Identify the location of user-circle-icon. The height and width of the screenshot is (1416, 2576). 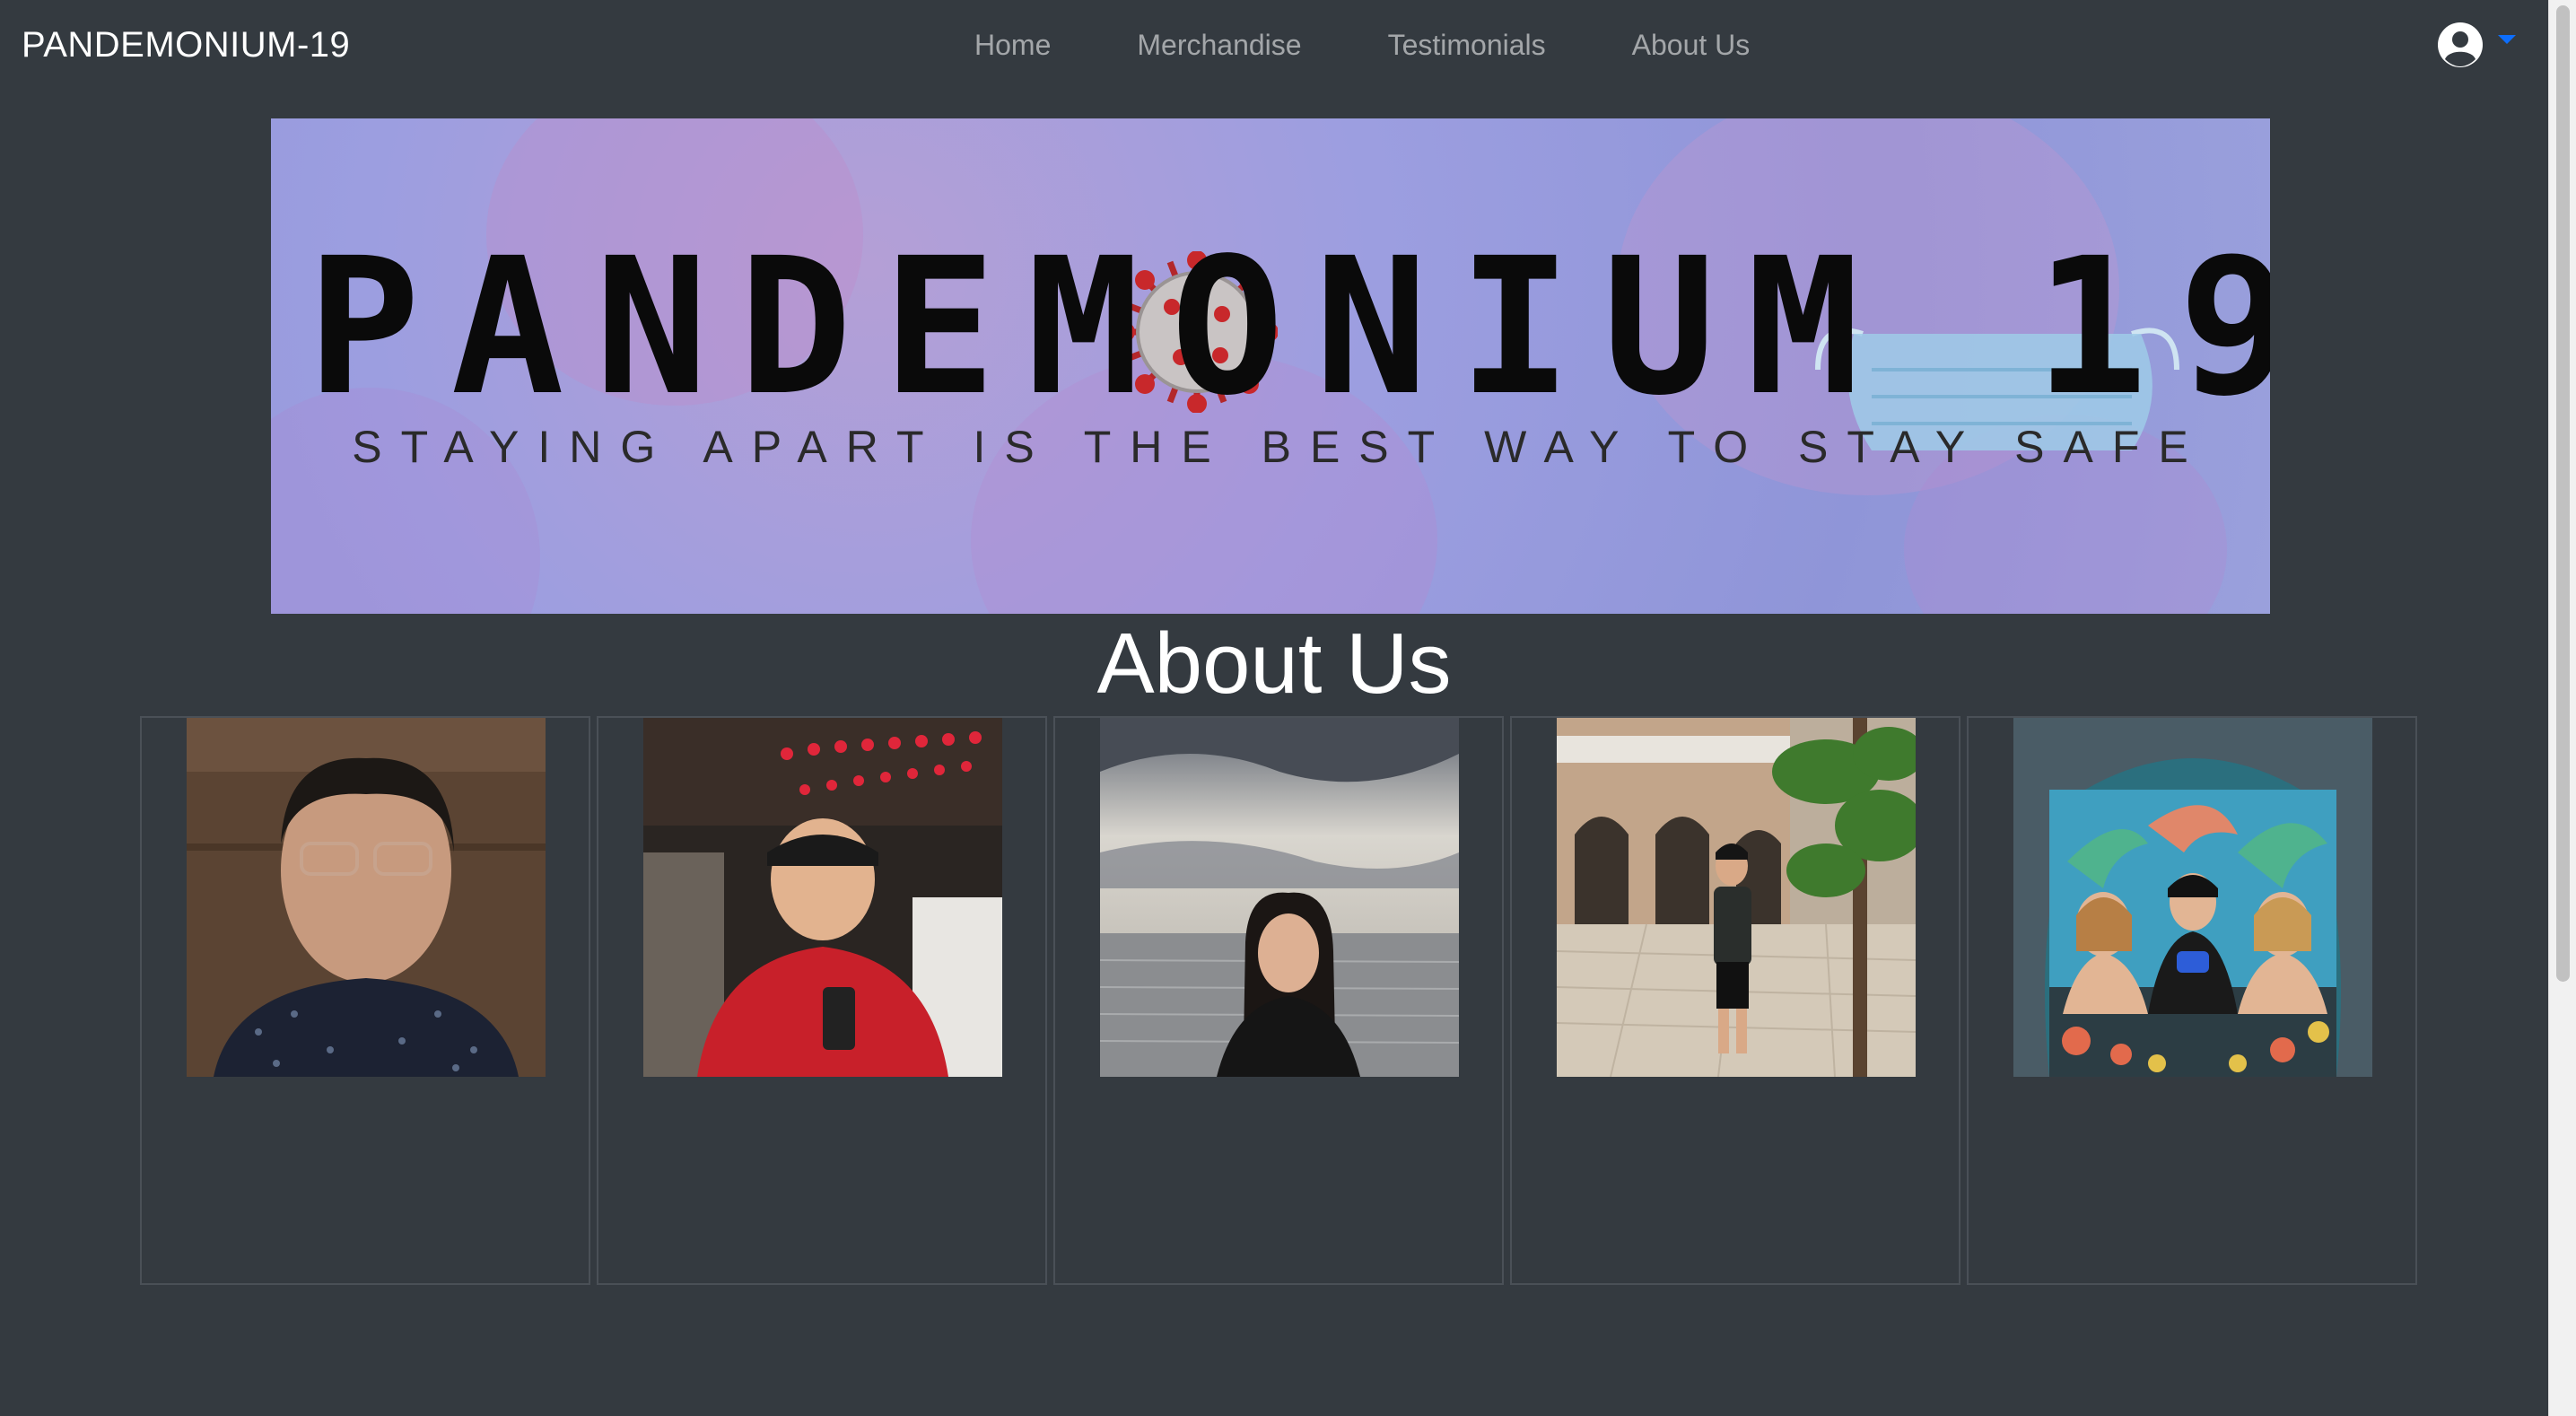
(2460, 44).